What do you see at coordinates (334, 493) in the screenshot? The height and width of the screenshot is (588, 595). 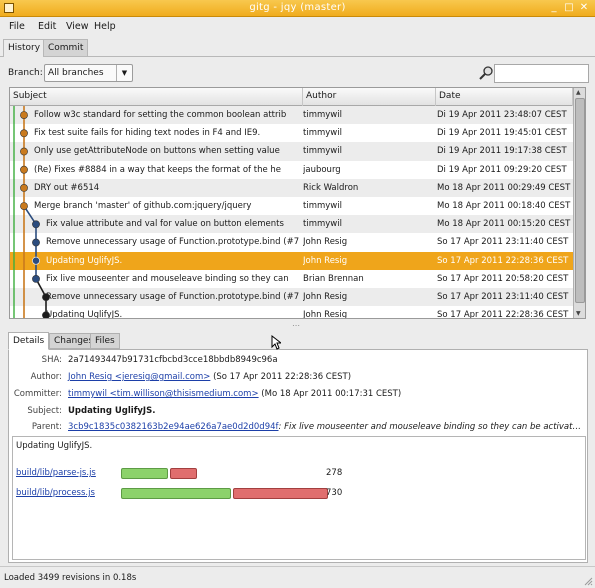 I see `change-count: 730` at bounding box center [334, 493].